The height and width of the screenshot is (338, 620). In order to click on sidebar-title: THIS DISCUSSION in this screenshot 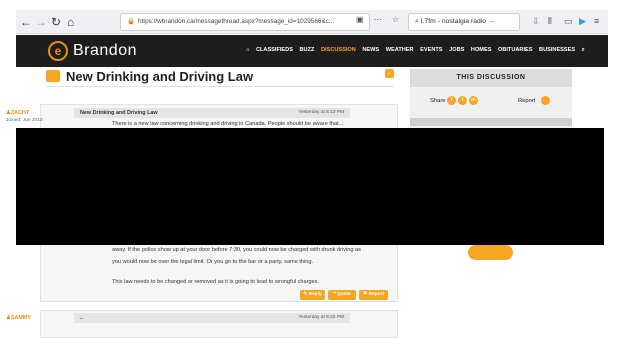, I will do `click(491, 78)`.